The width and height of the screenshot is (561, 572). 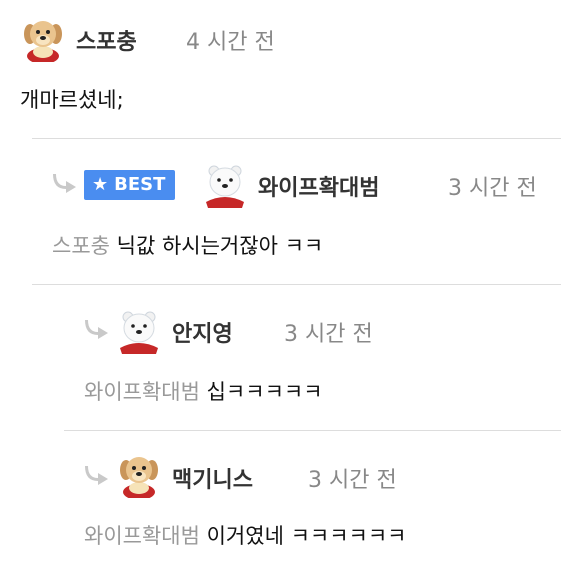 I want to click on mention-link: 스포충, so click(x=81, y=246).